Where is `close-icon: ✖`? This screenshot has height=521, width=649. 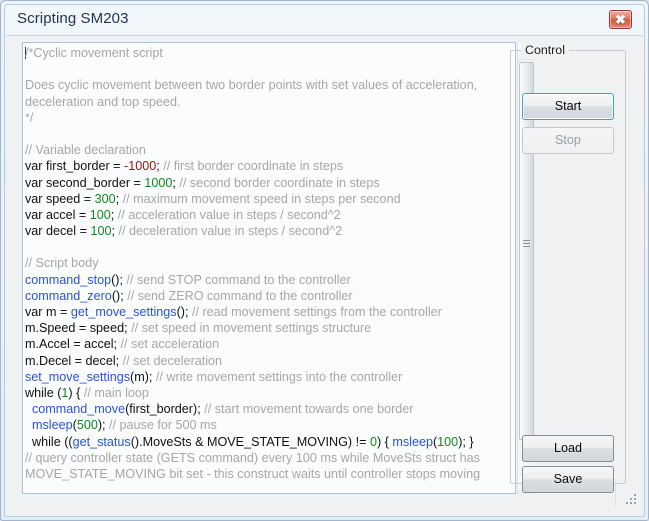 close-icon: ✖ is located at coordinates (620, 19).